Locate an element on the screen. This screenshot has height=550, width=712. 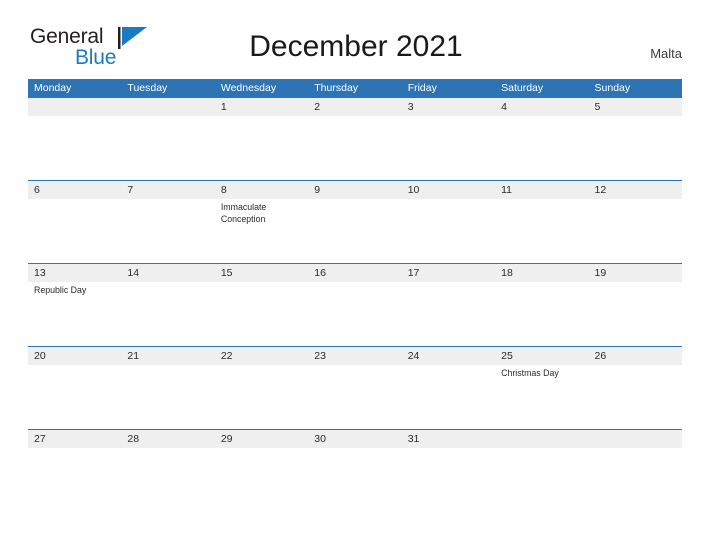
day-number: 19 is located at coordinates (635, 273).